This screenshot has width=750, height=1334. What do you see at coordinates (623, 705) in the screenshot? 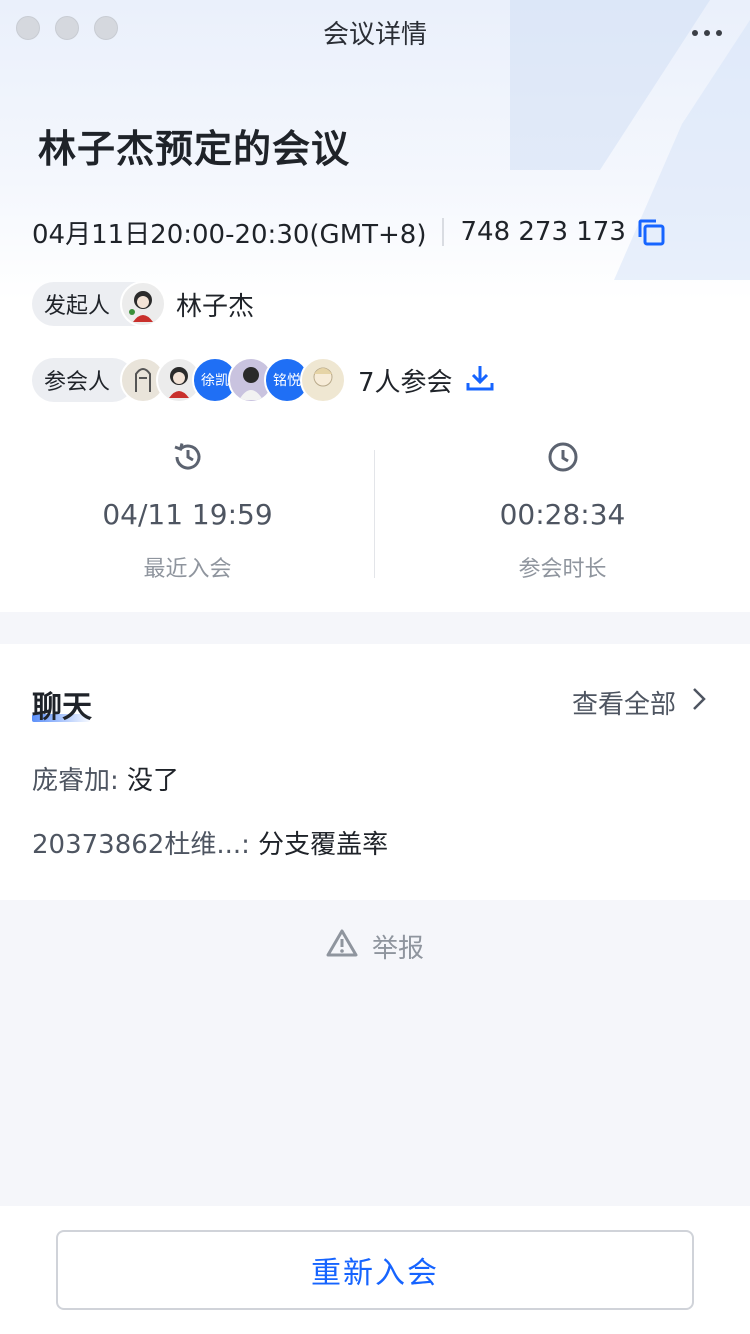
I see `view-all-label: 查看全部` at bounding box center [623, 705].